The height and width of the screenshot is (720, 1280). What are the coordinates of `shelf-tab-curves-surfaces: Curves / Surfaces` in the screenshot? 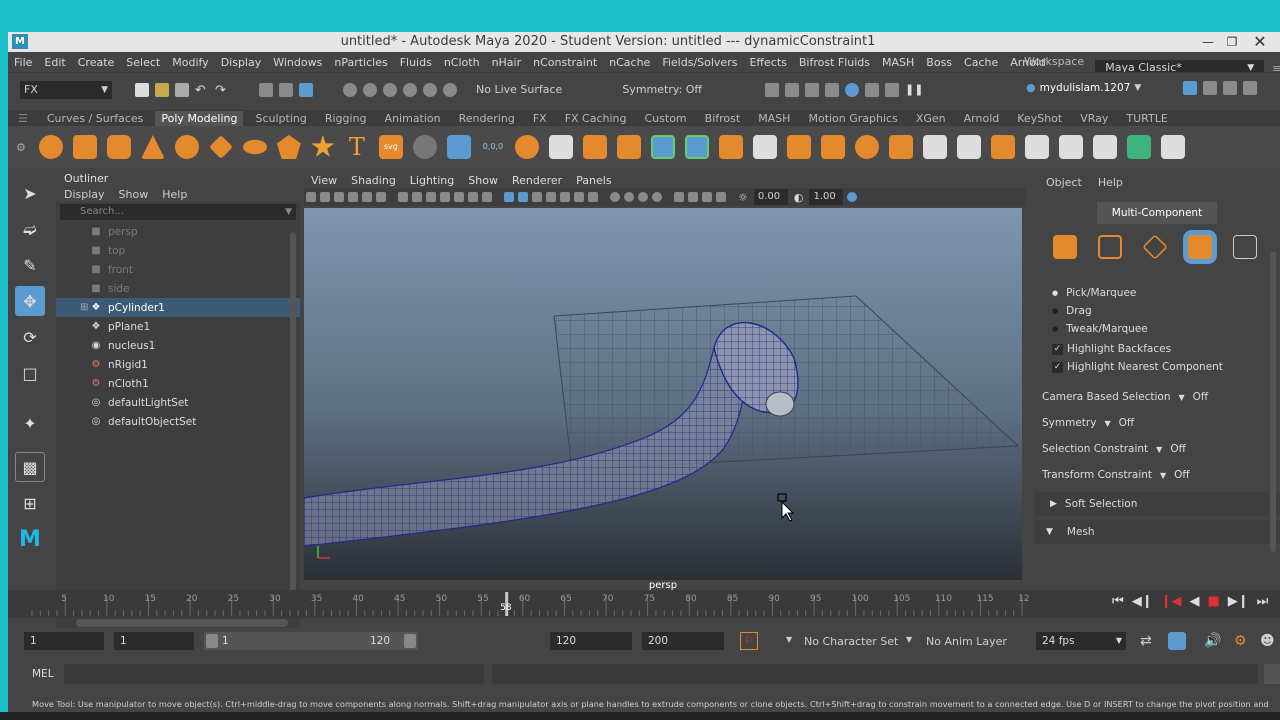 It's located at (95, 118).